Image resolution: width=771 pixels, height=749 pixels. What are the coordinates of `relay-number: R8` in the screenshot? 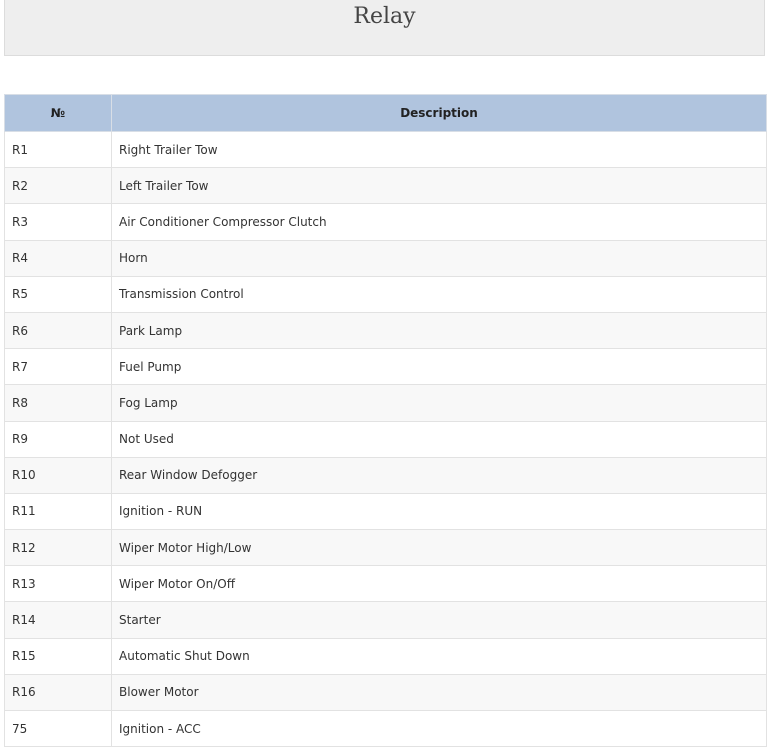 It's located at (58, 403).